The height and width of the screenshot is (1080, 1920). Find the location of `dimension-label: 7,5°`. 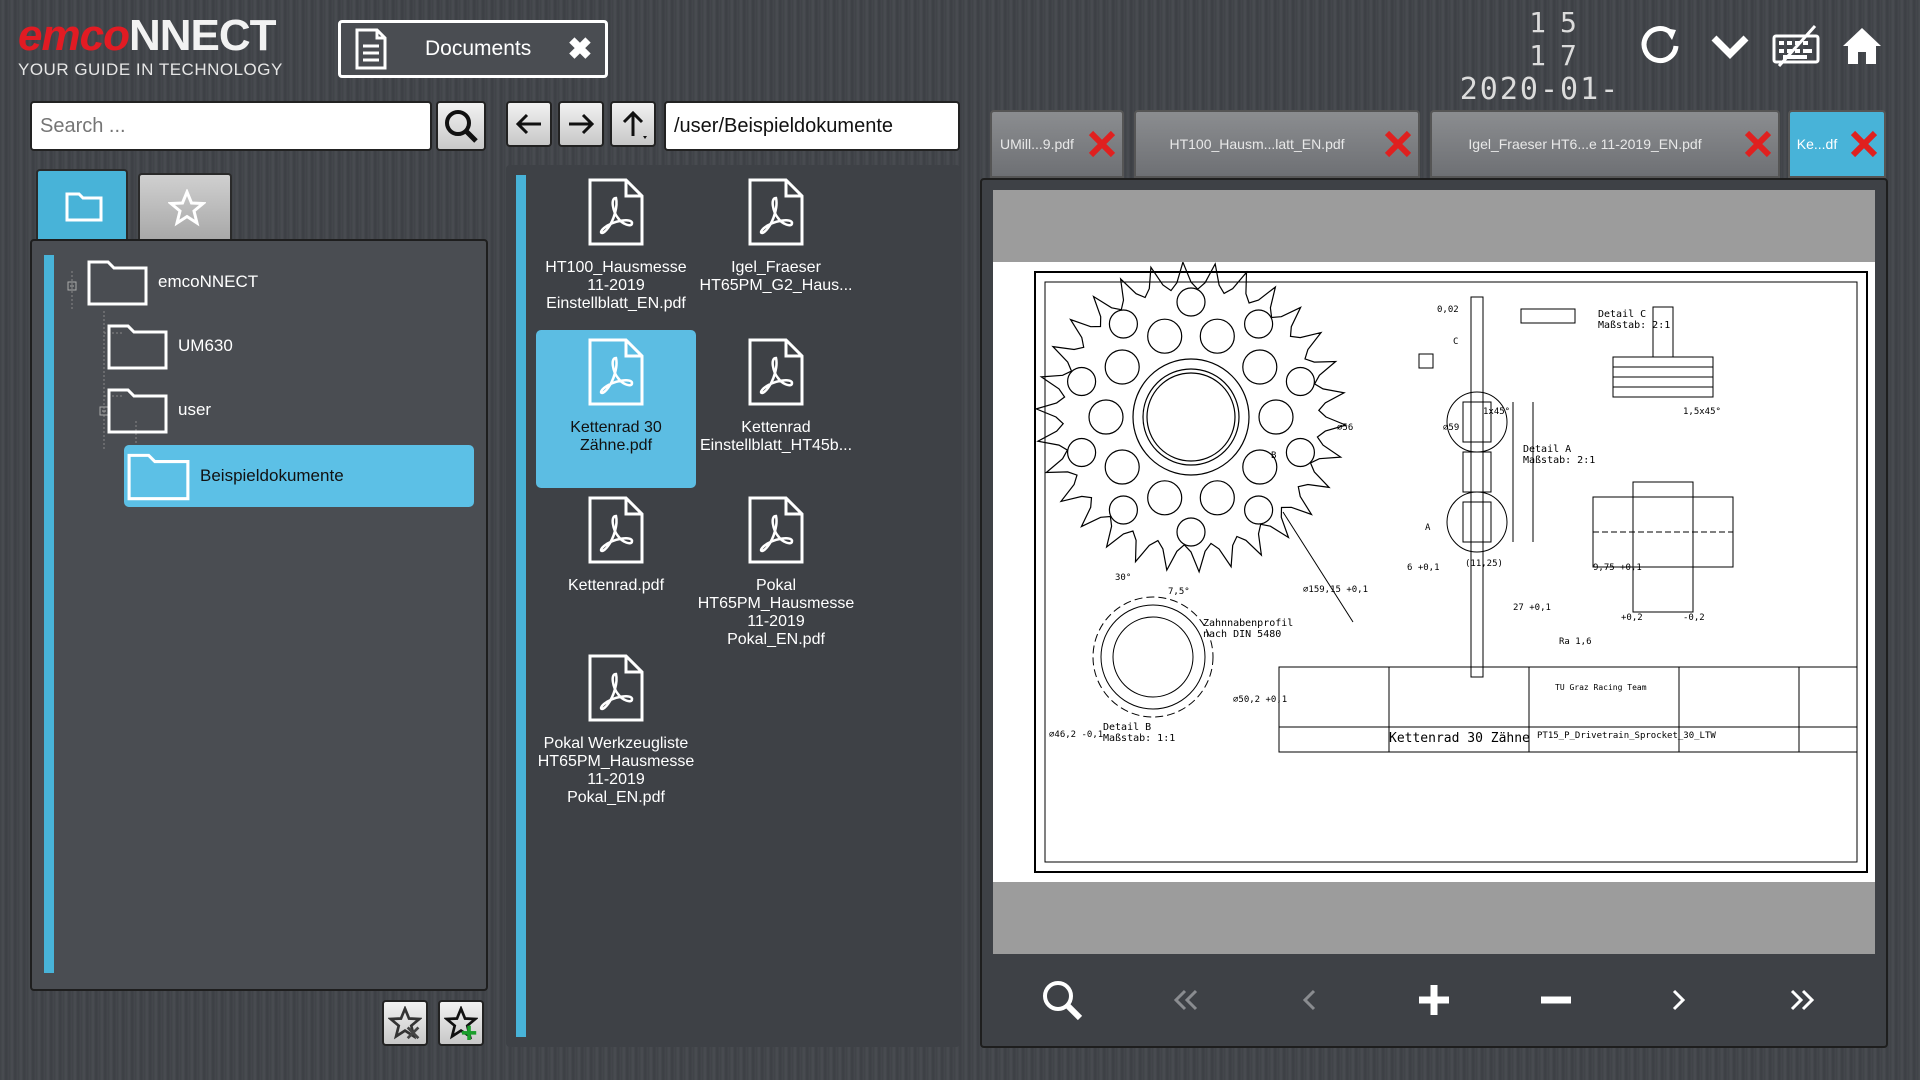

dimension-label: 7,5° is located at coordinates (1179, 592).